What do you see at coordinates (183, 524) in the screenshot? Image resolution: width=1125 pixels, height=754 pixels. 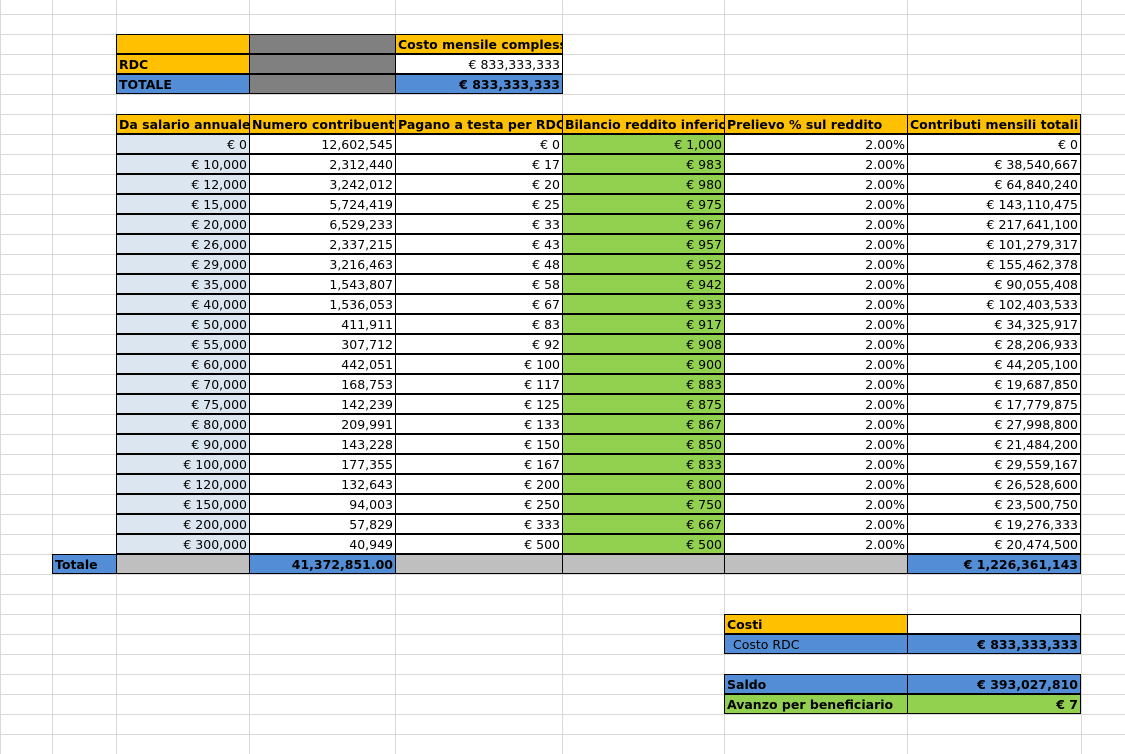 I see `cell-salario: € 200,000` at bounding box center [183, 524].